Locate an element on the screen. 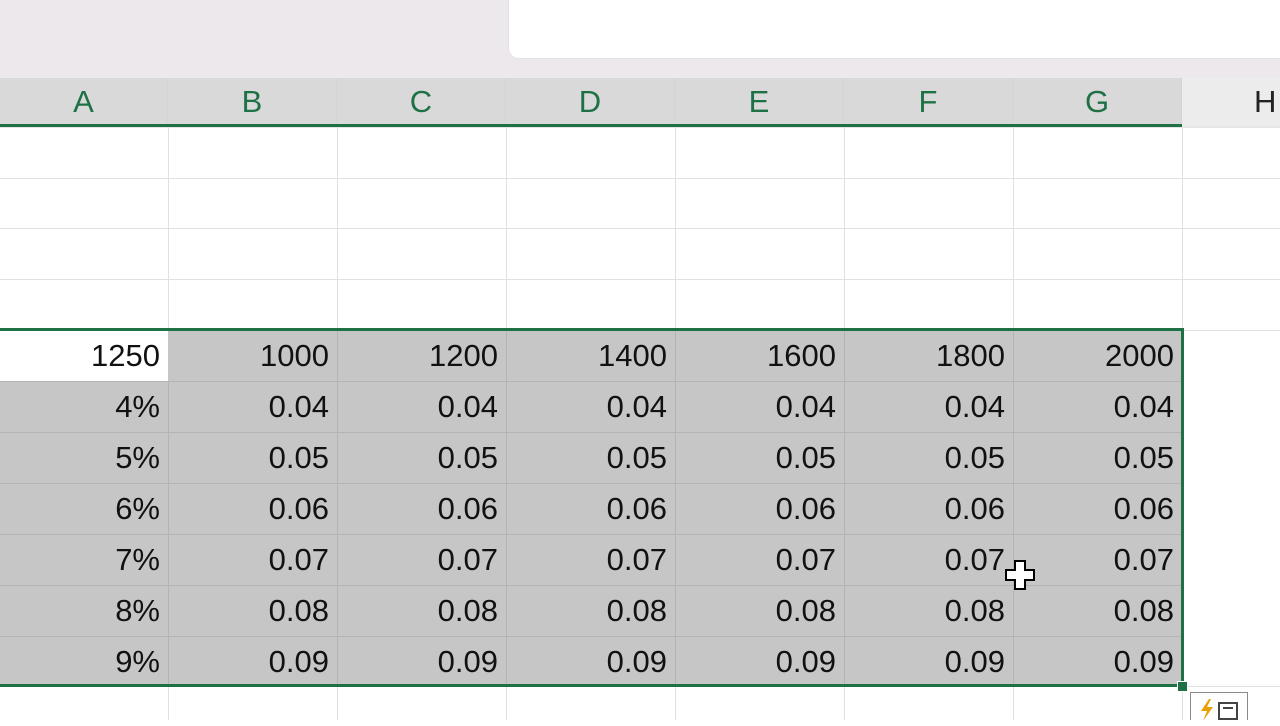 The width and height of the screenshot is (1280, 726). column-header-h: H is located at coordinates (1231, 102).